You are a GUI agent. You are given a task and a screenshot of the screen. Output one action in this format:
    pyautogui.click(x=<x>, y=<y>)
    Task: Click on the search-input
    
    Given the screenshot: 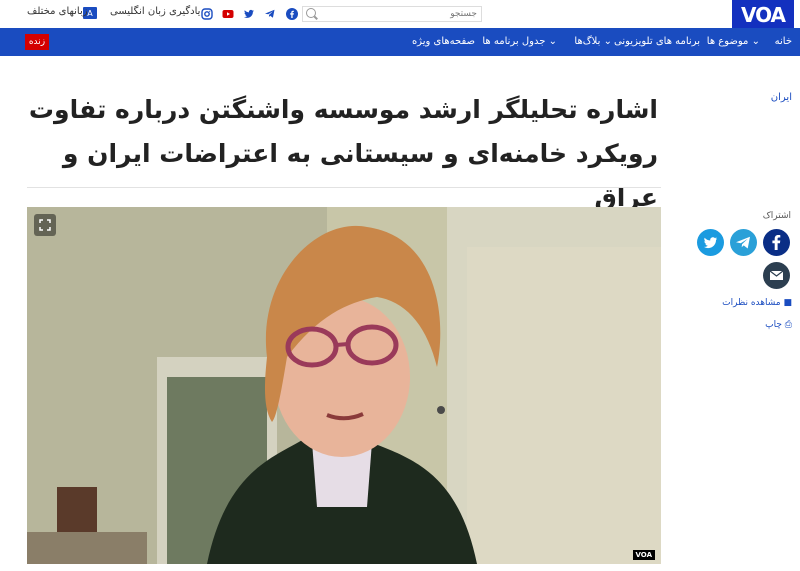 What is the action you would take?
    pyautogui.click(x=402, y=14)
    